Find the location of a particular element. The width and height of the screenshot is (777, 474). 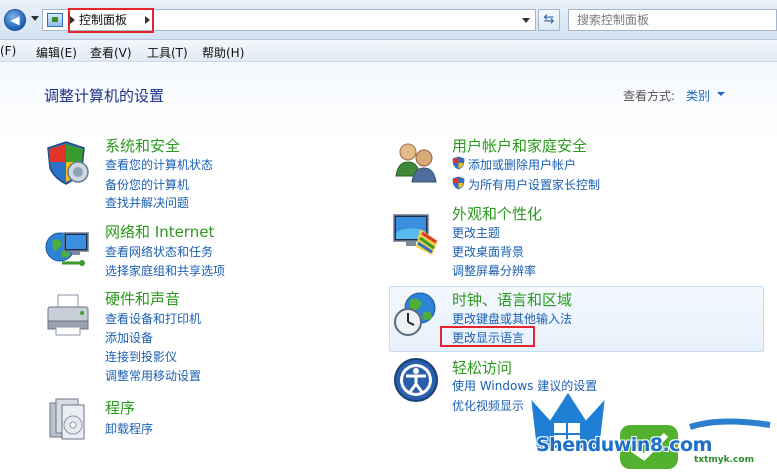

menu-edit: 编辑(E) is located at coordinates (56, 52).